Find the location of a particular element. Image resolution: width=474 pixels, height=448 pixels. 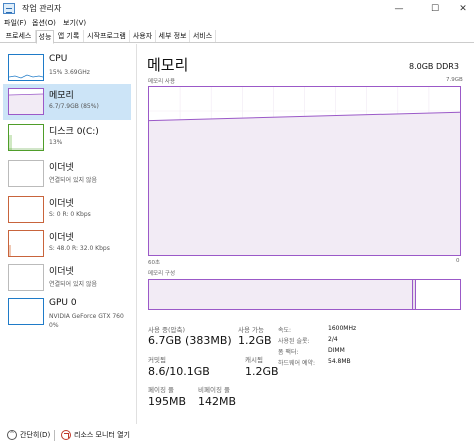

tab-bar: 프로세스 성능 앱 기록 시작프로그램 사용자 세부 정보 서비스 is located at coordinates (237, 37).